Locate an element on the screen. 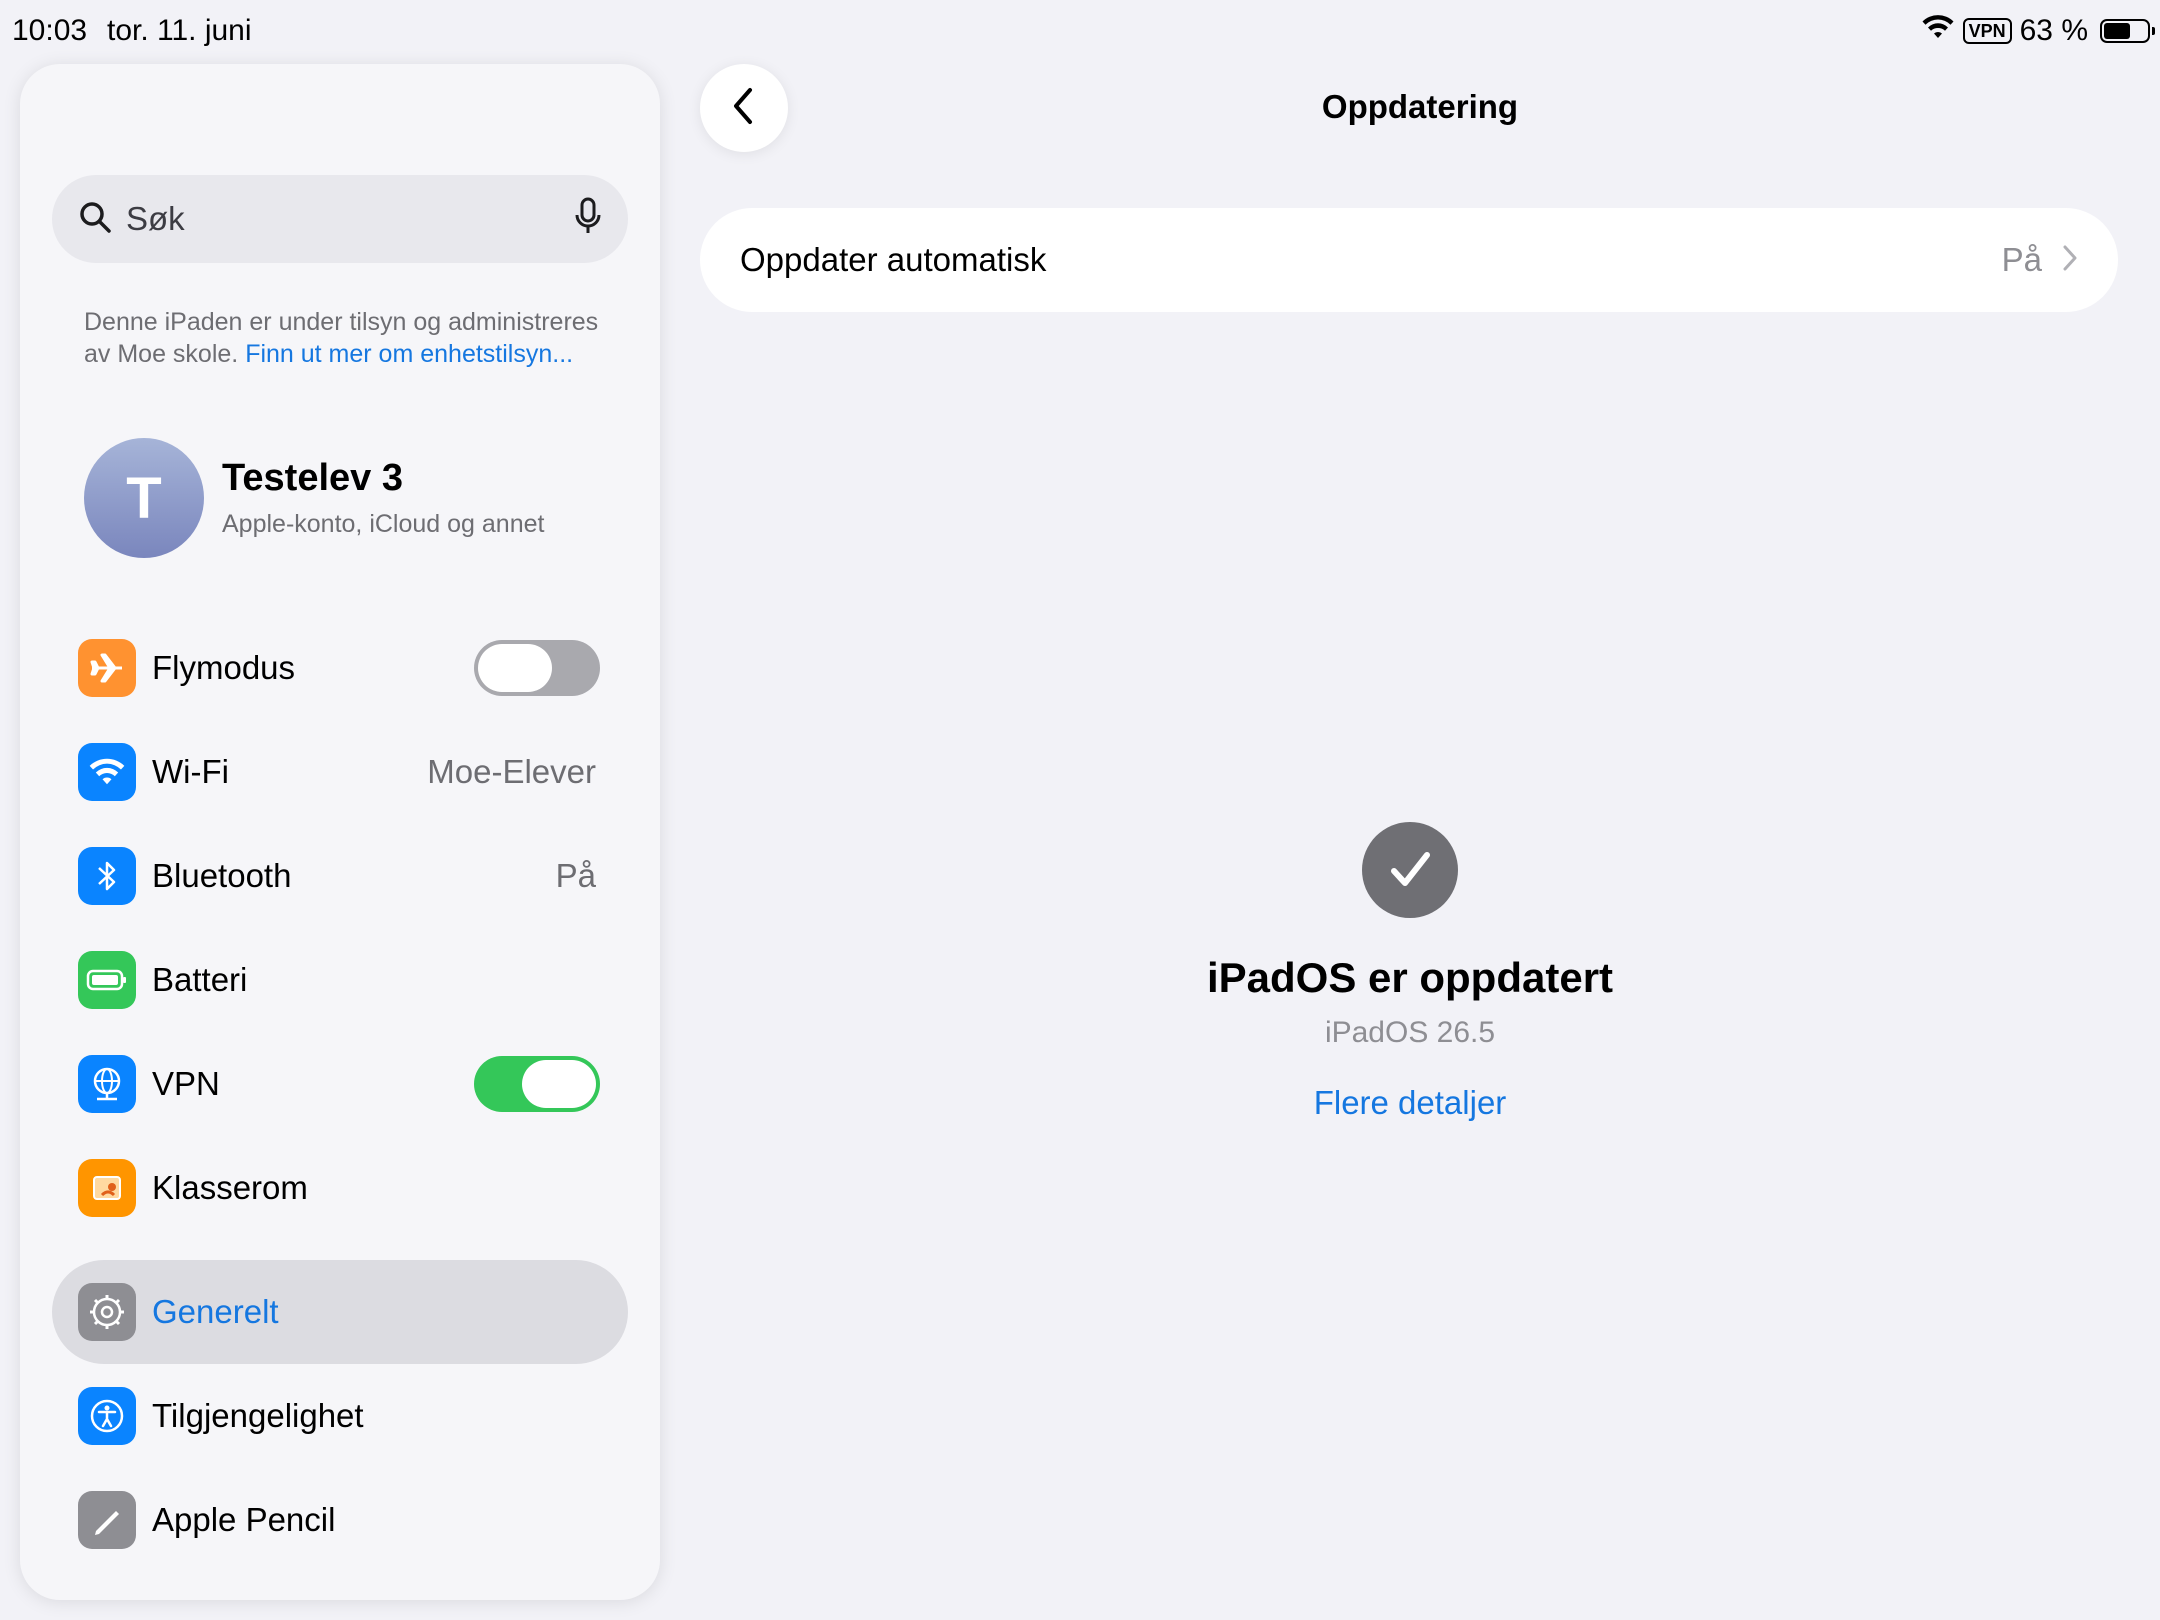  pencil-icon is located at coordinates (107, 1520).